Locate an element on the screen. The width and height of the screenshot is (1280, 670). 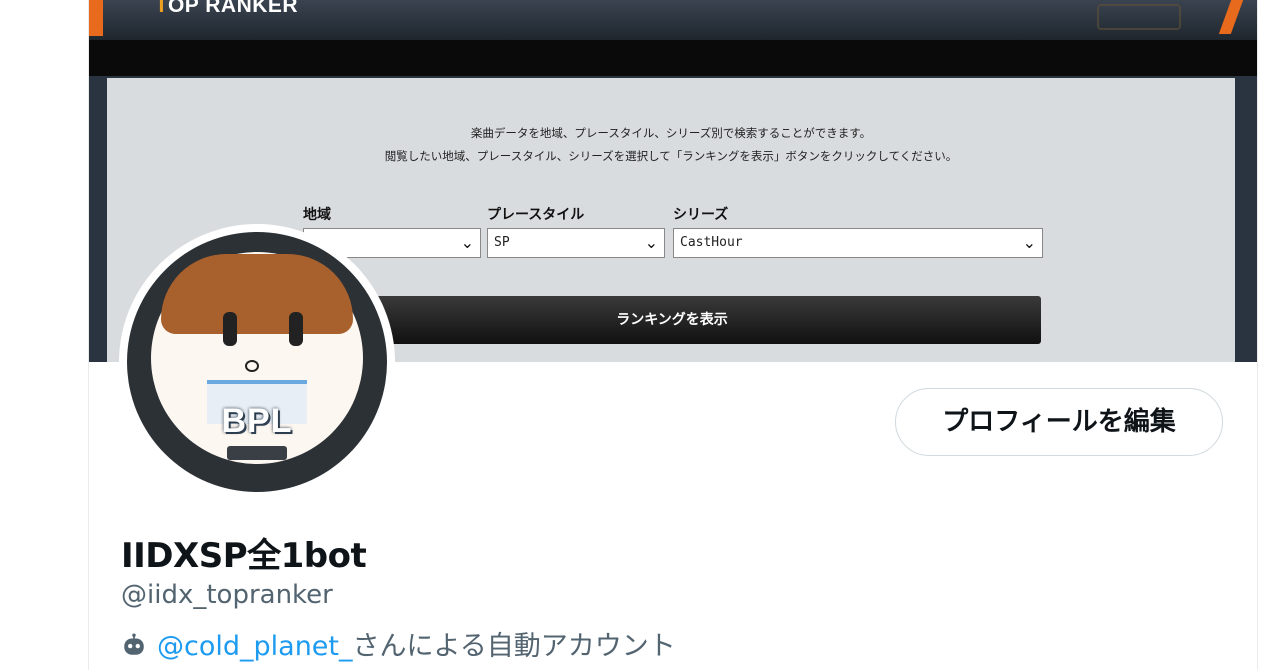
playstyle-select-value: SP is located at coordinates (502, 242).